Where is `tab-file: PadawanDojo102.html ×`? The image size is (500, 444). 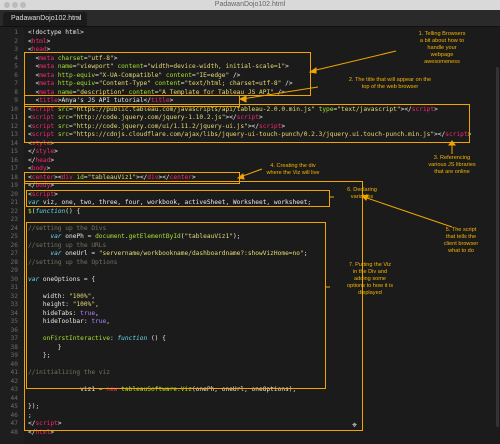
tab-file: PadawanDojo102.html × is located at coordinates (45, 19).